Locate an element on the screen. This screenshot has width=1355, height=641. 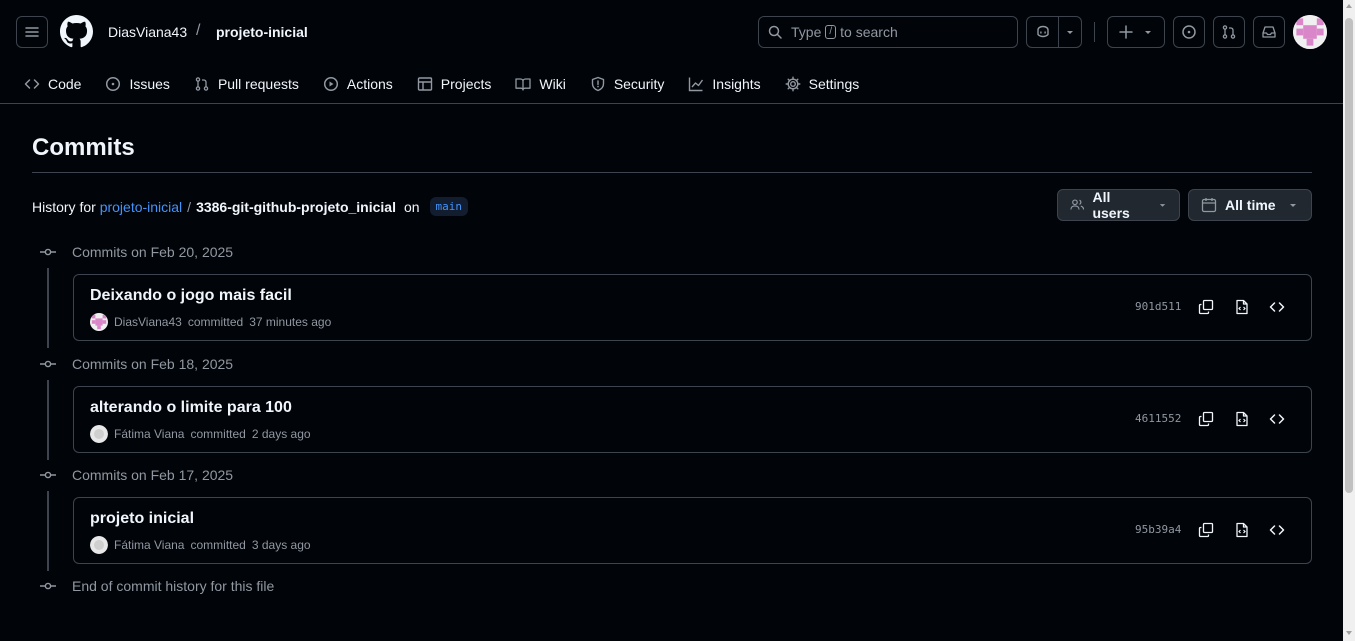
title-divider is located at coordinates (672, 172).